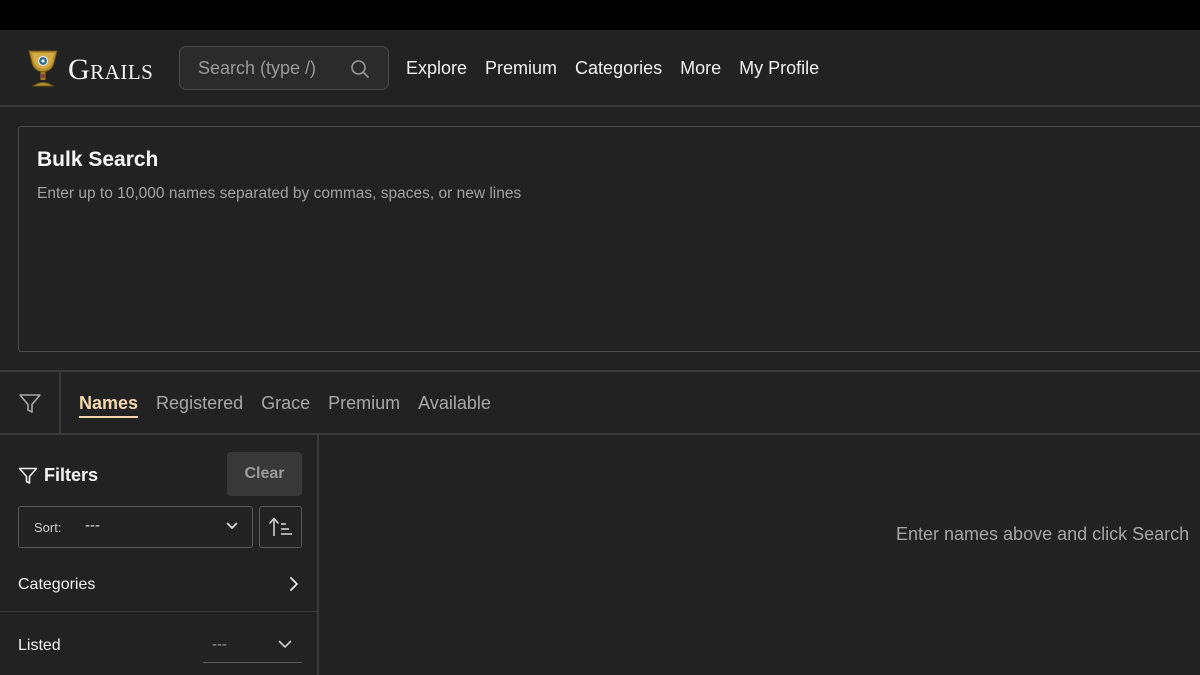 The image size is (1200, 675). I want to click on tab-available: Available, so click(454, 405).